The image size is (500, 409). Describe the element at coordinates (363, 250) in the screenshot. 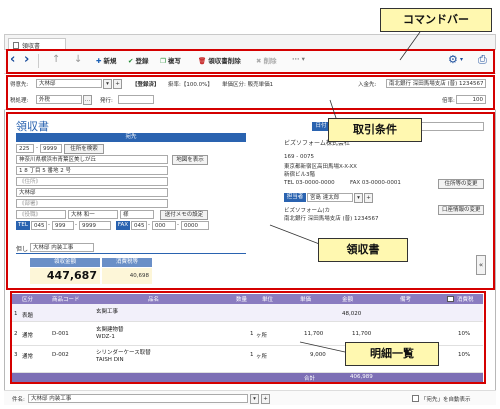

I see `callout-receipt: 領収書` at that location.